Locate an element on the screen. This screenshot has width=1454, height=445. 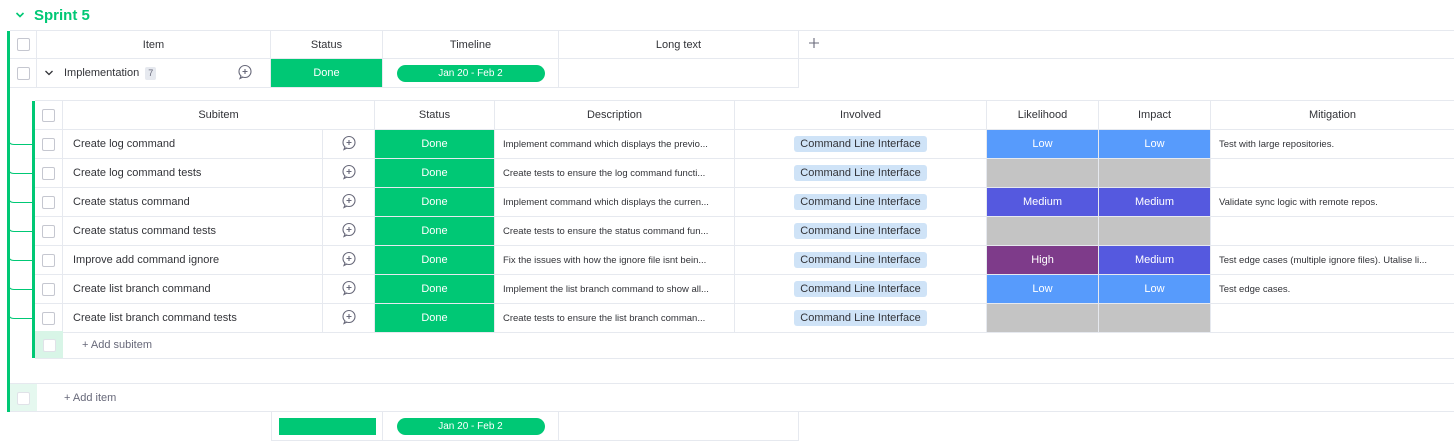
subitem-column-header-subitem: Subitem is located at coordinates (219, 115).